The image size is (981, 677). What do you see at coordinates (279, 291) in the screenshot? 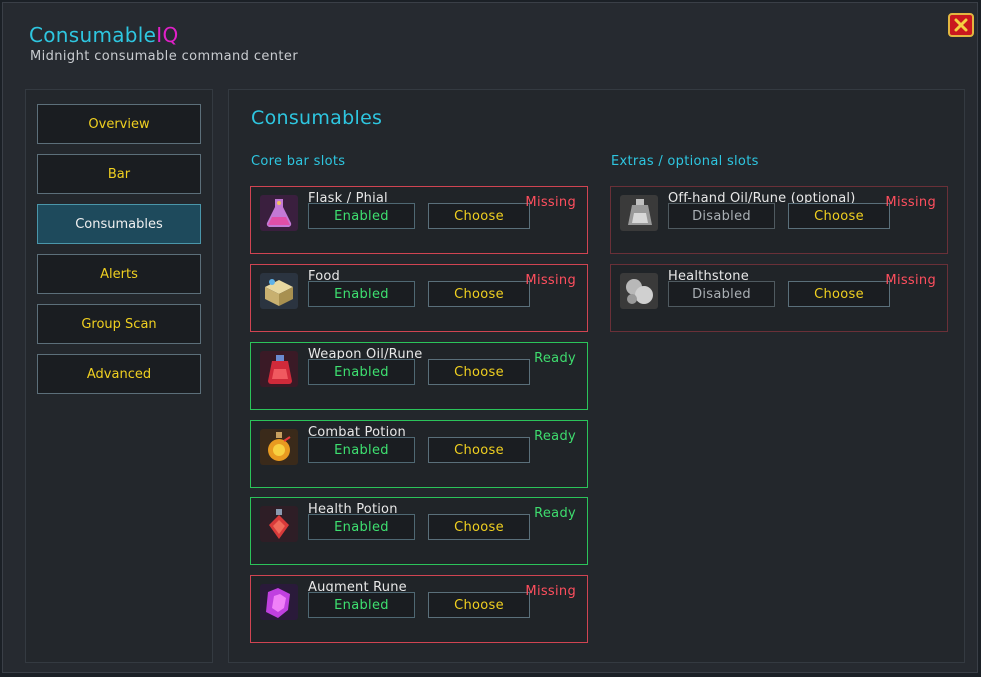
I see `food-icon` at bounding box center [279, 291].